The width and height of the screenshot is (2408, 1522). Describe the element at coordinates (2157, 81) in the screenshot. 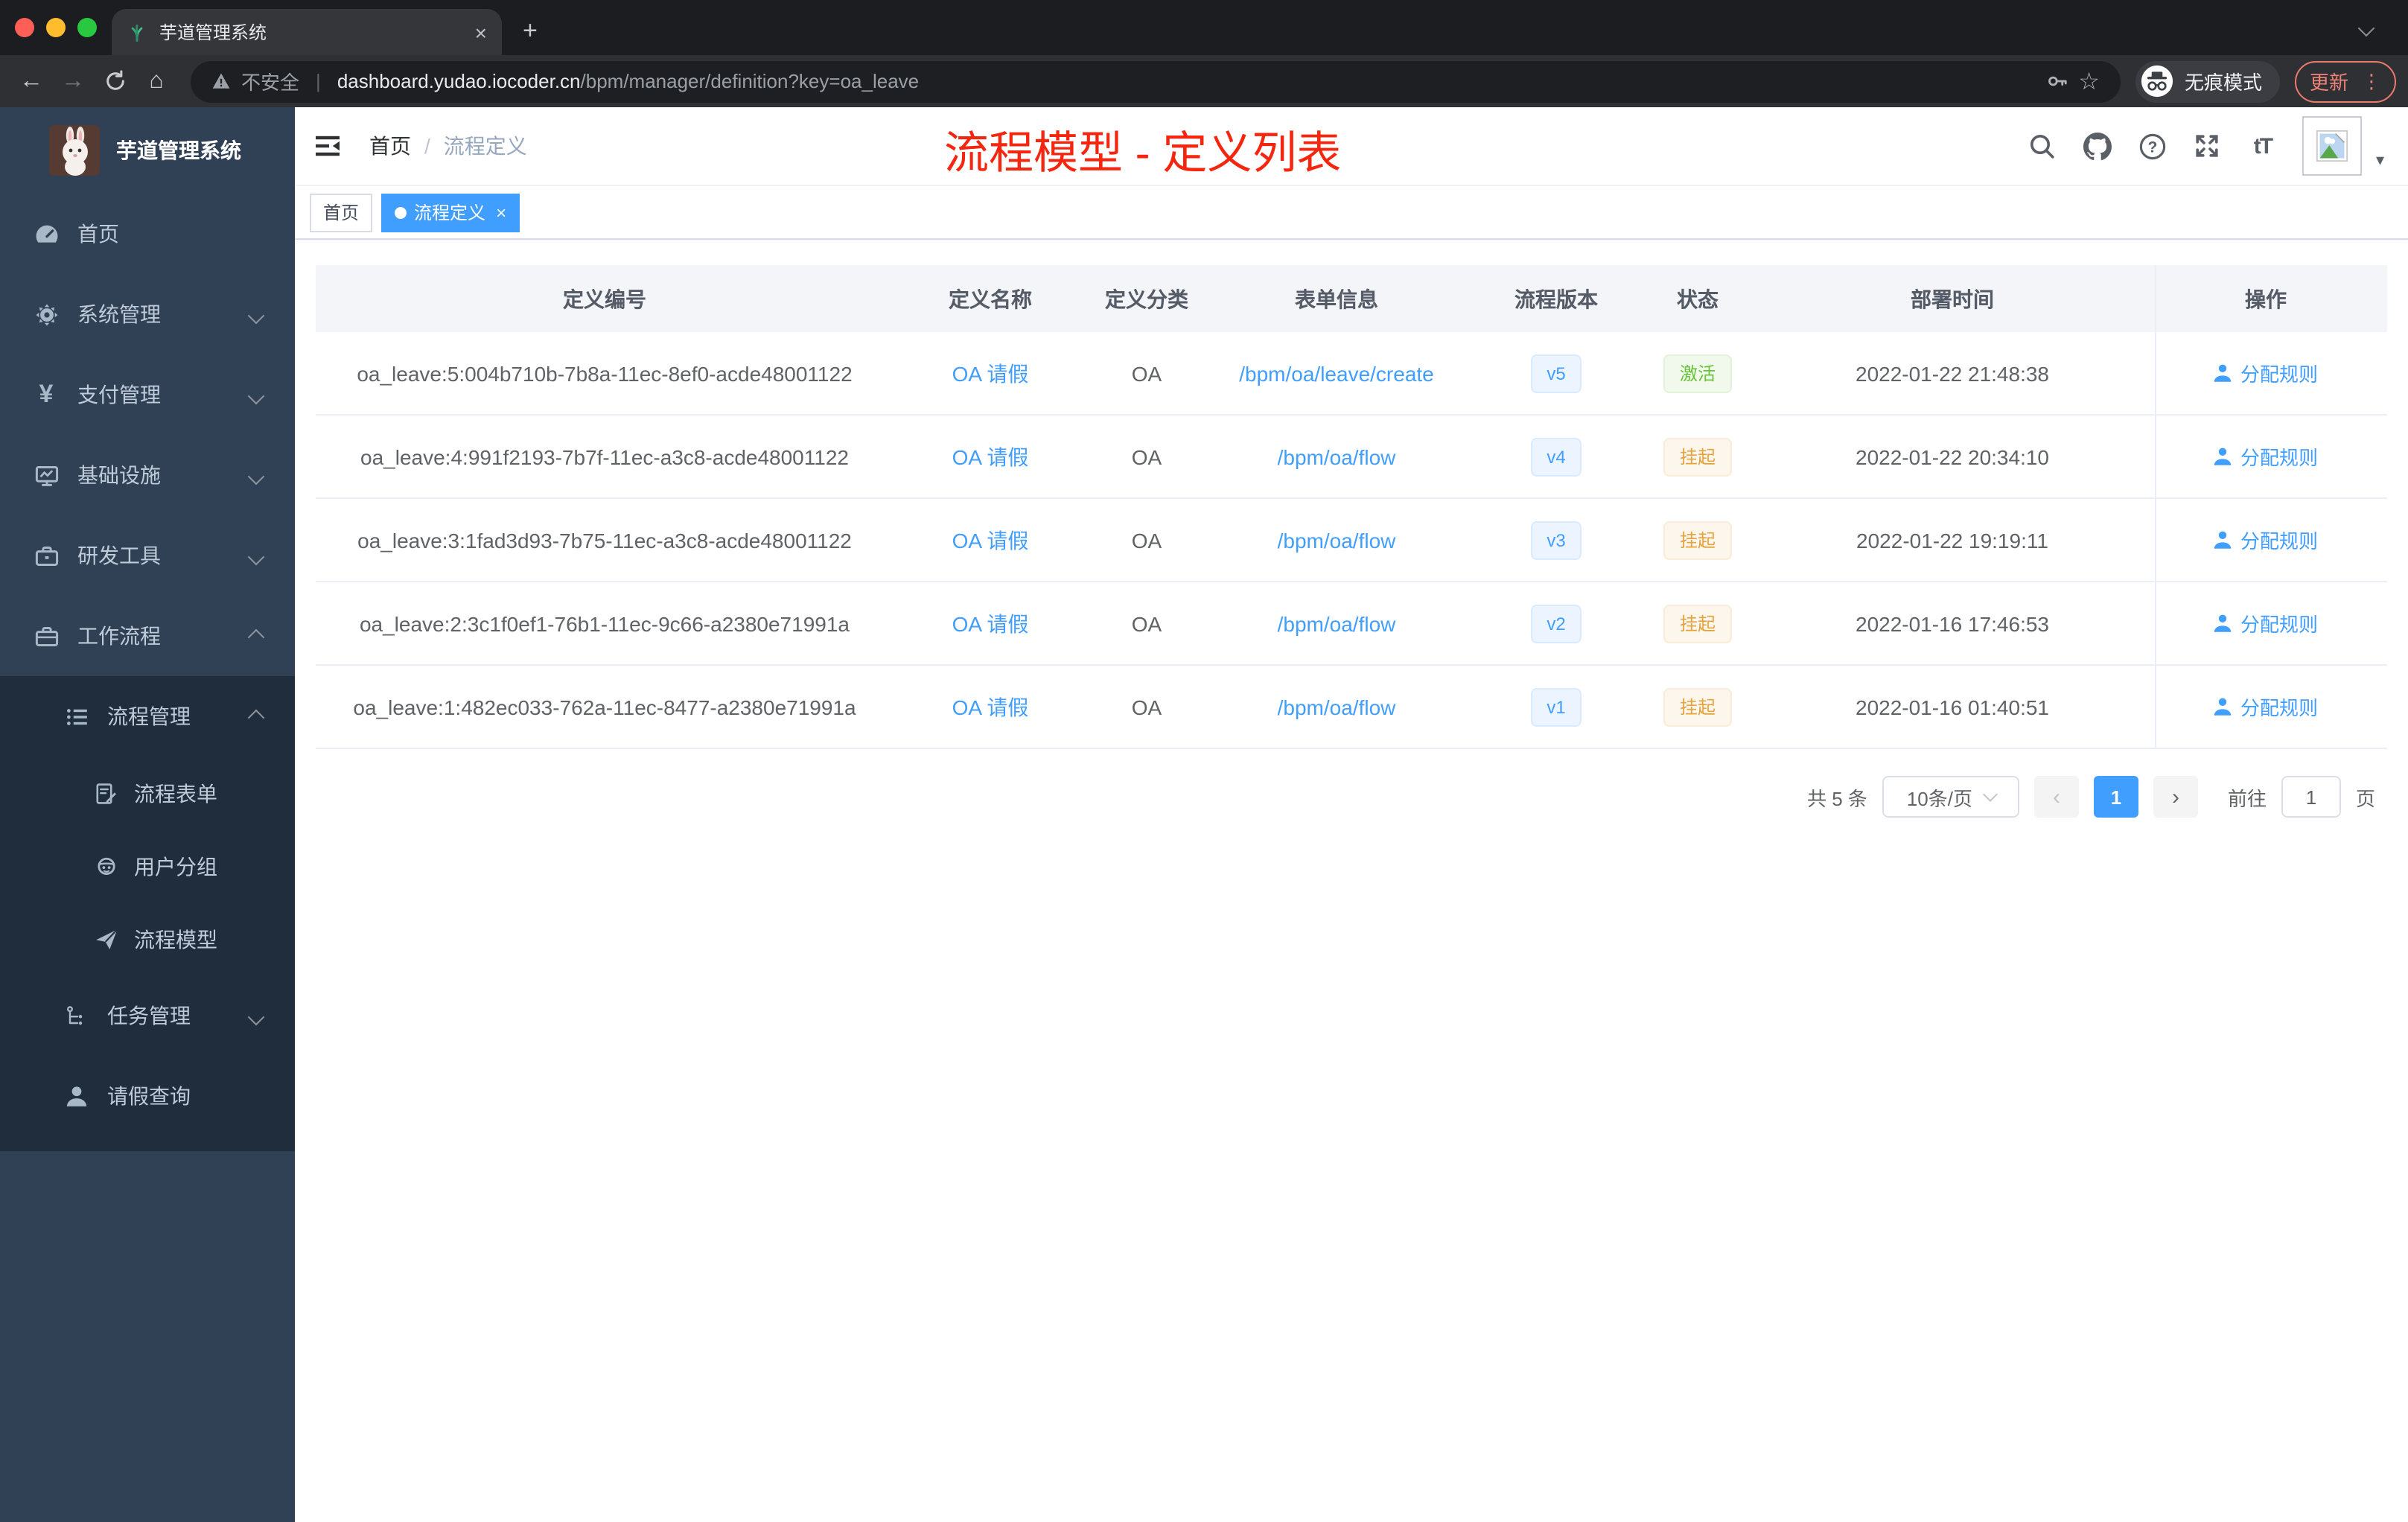

I see `incognito-icon` at that location.